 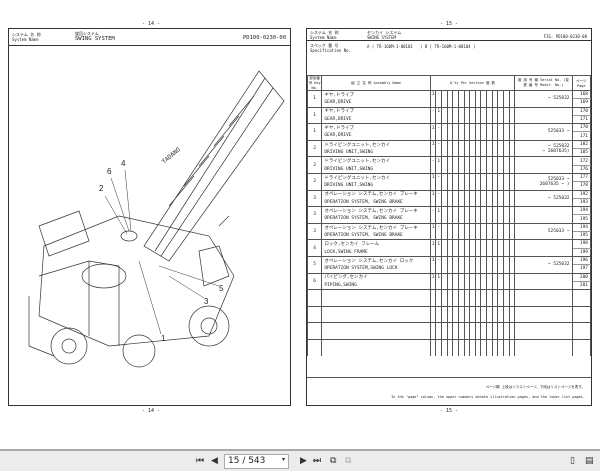 What do you see at coordinates (581, 252) in the screenshot?
I see `list-page: 199` at bounding box center [581, 252].